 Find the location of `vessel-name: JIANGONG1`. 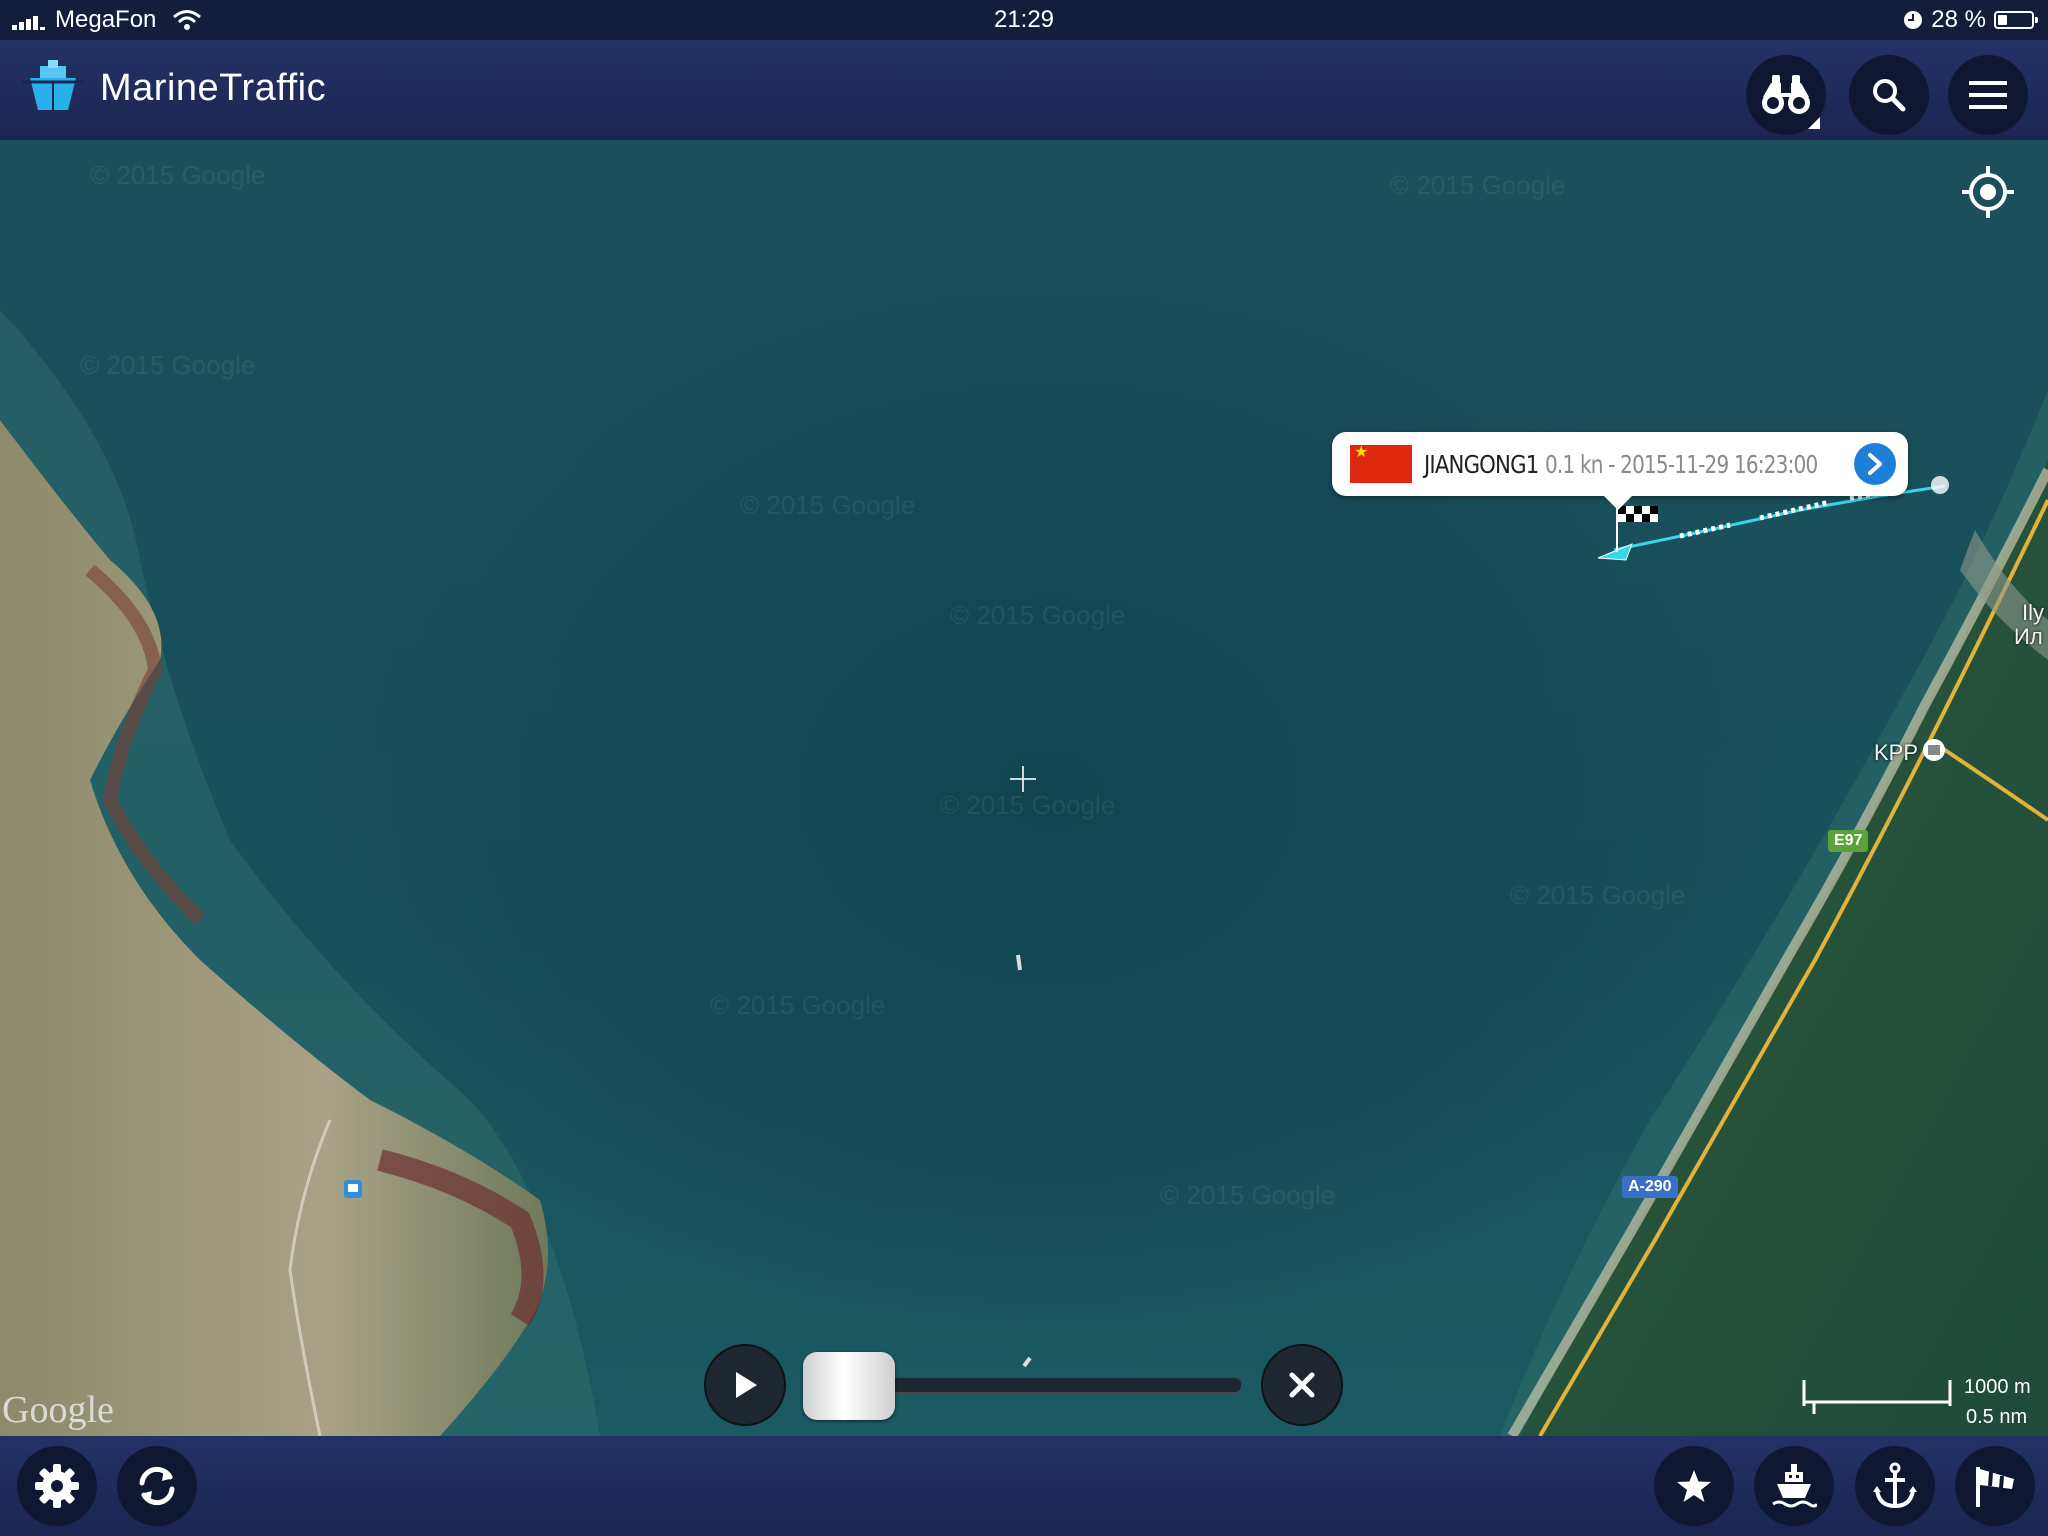

vessel-name: JIANGONG1 is located at coordinates (1481, 464).